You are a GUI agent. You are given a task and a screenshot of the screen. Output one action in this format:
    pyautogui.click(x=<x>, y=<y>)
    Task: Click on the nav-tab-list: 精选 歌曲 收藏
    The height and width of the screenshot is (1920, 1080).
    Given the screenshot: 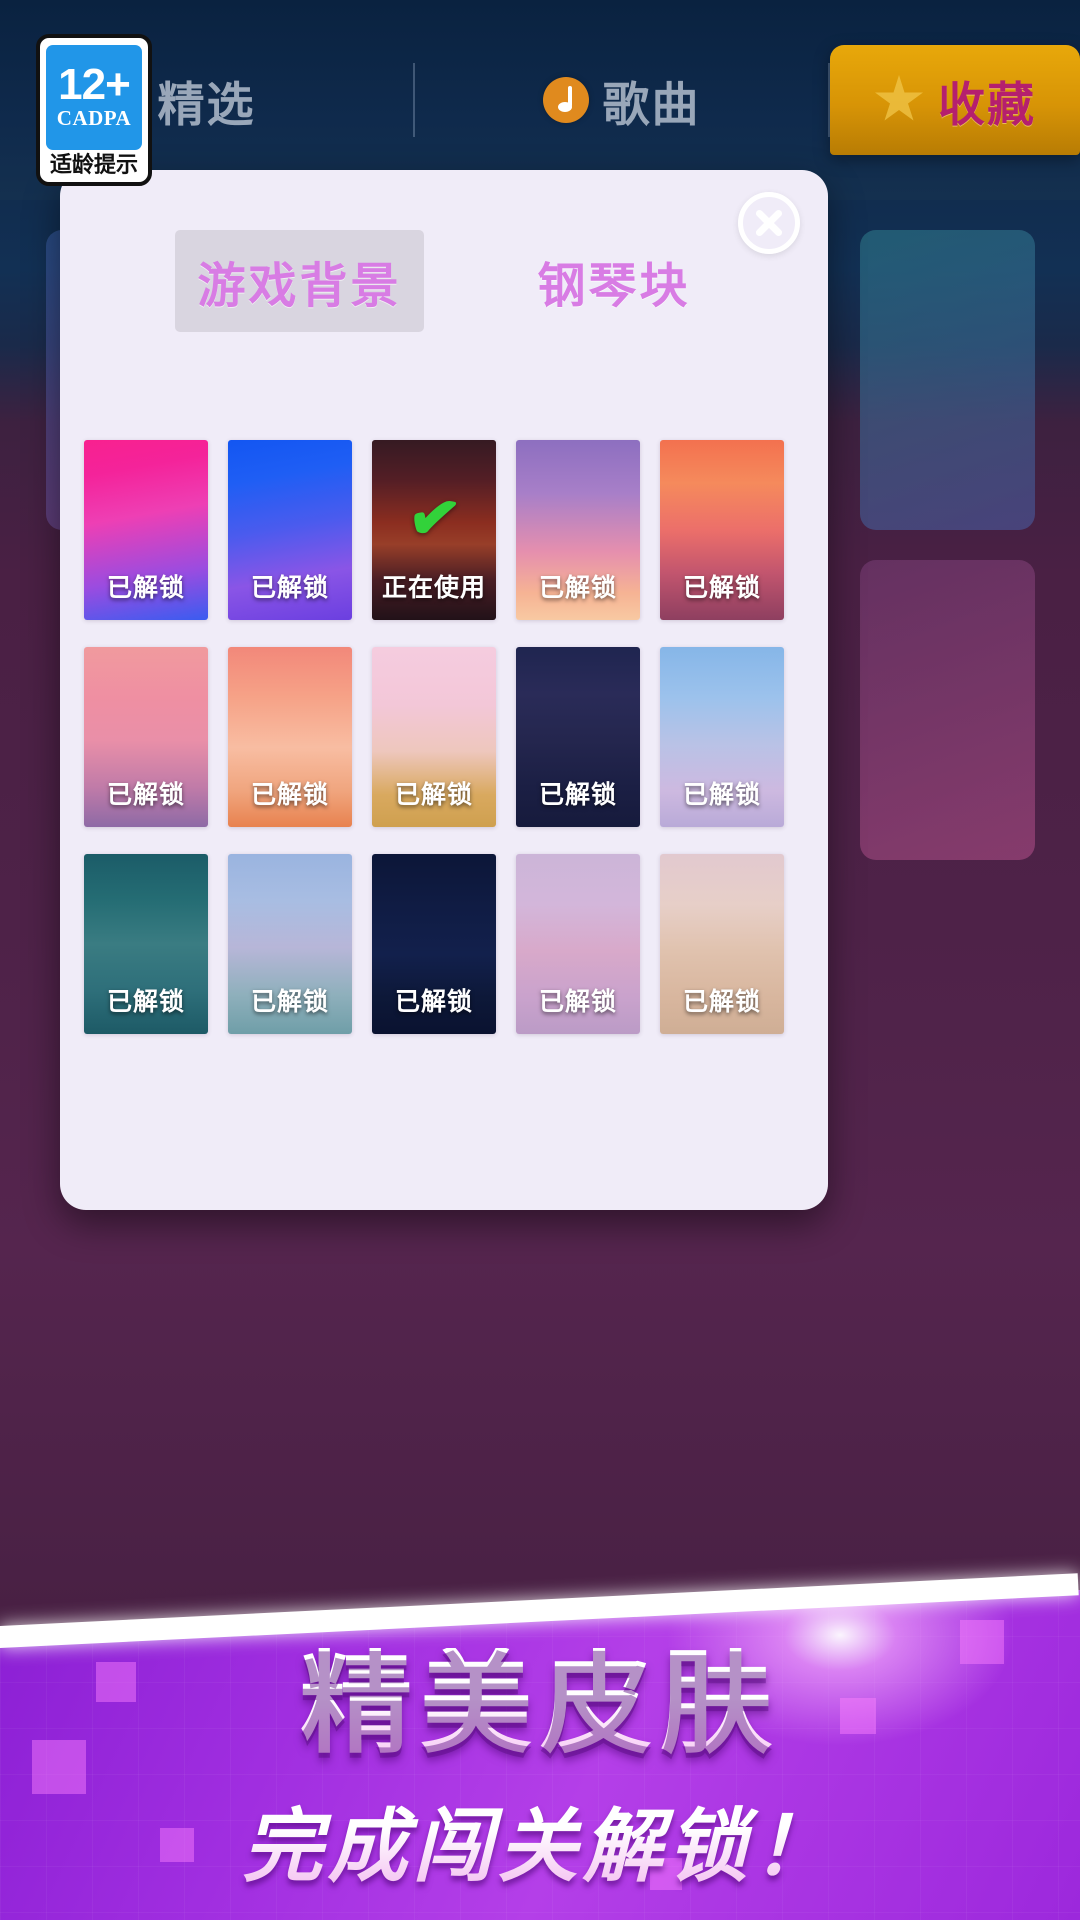 What is the action you would take?
    pyautogui.click(x=540, y=100)
    